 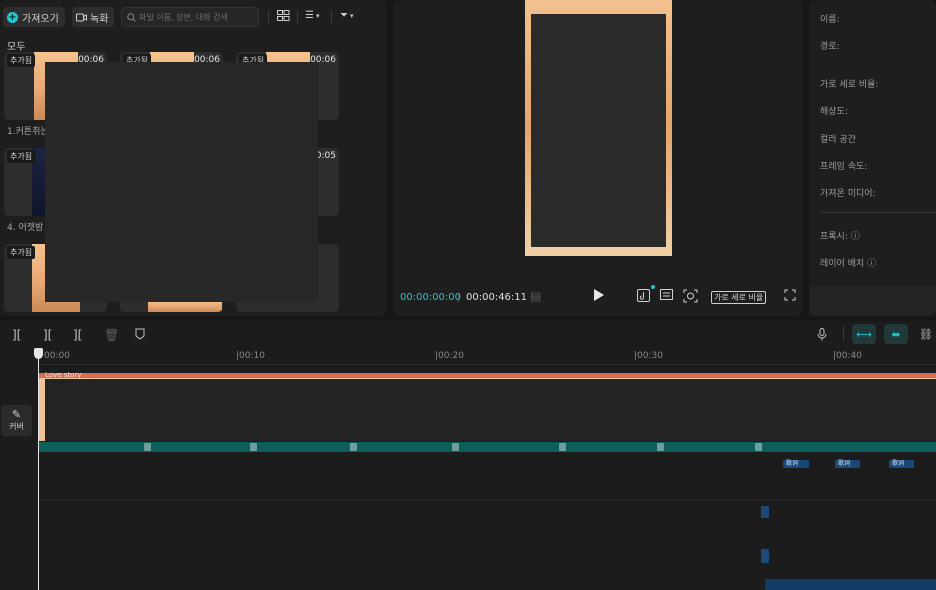 I want to click on sort-icon: ☰, so click(x=309, y=15).